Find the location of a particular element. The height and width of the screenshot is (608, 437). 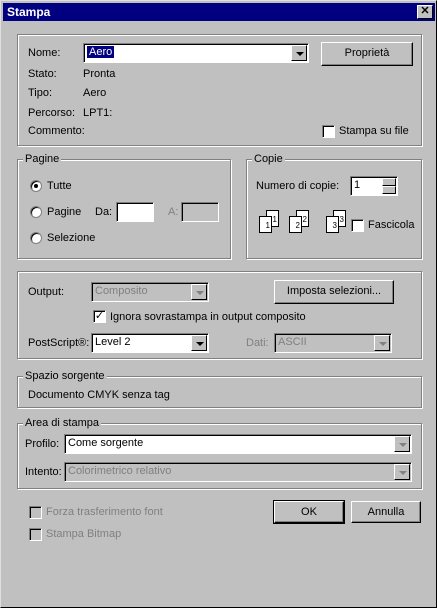

data-label: Dati: is located at coordinates (257, 343).